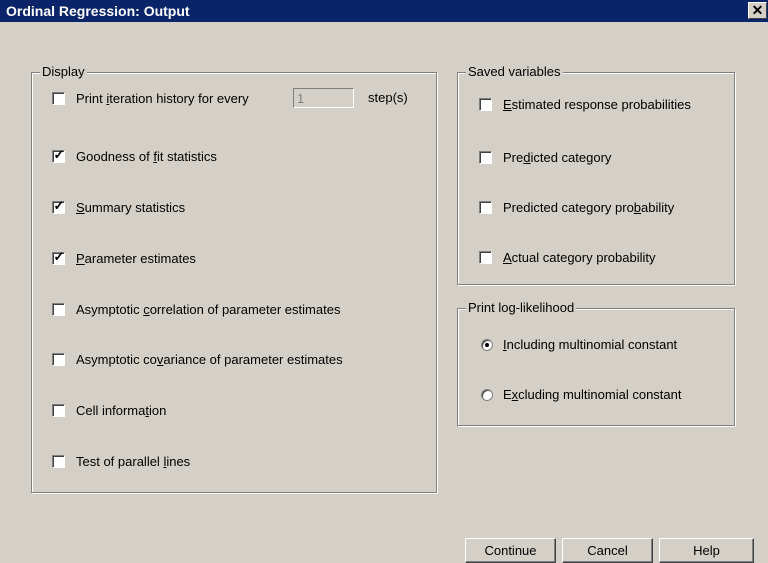 The height and width of the screenshot is (563, 768). I want to click on excluding-multinomial-constant-radio: Excluding multinomial constant, so click(581, 394).